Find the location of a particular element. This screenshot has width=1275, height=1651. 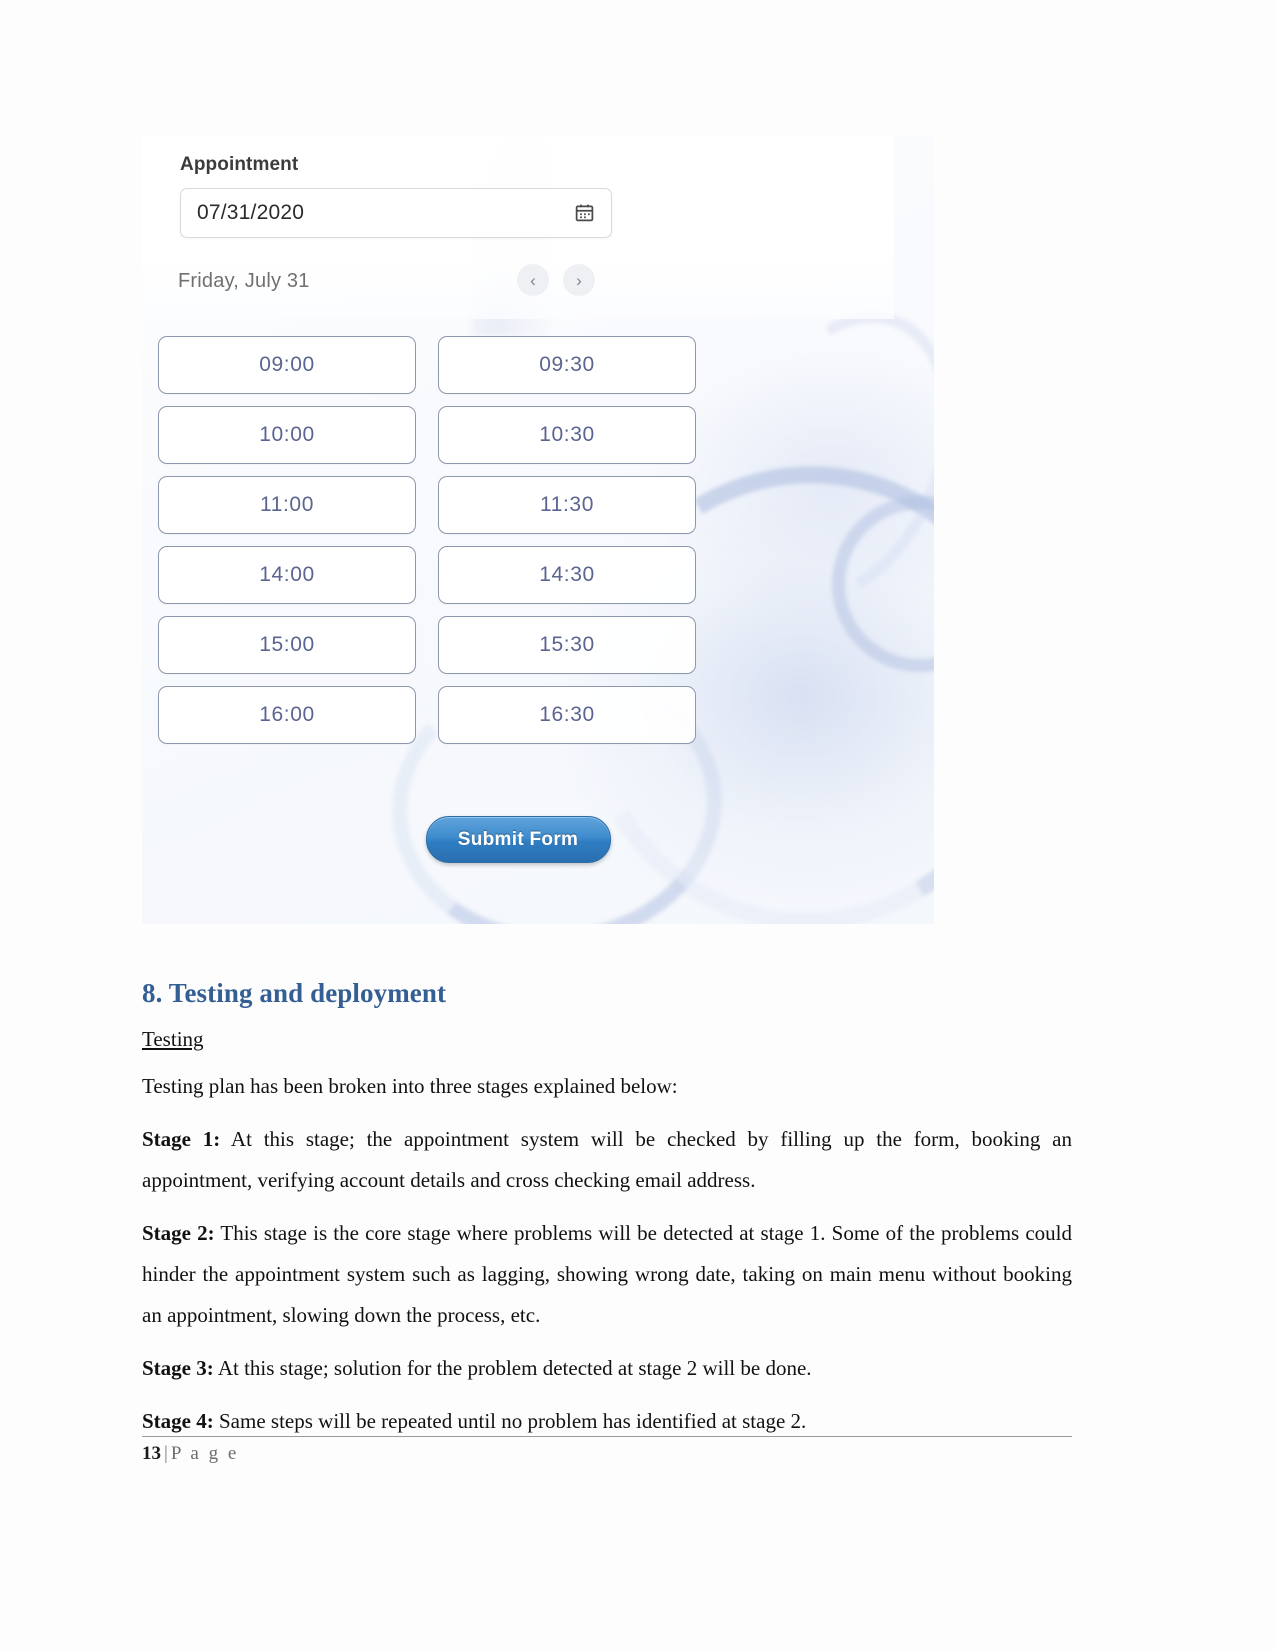

page-footer: 13 | P a g e is located at coordinates (607, 1454).